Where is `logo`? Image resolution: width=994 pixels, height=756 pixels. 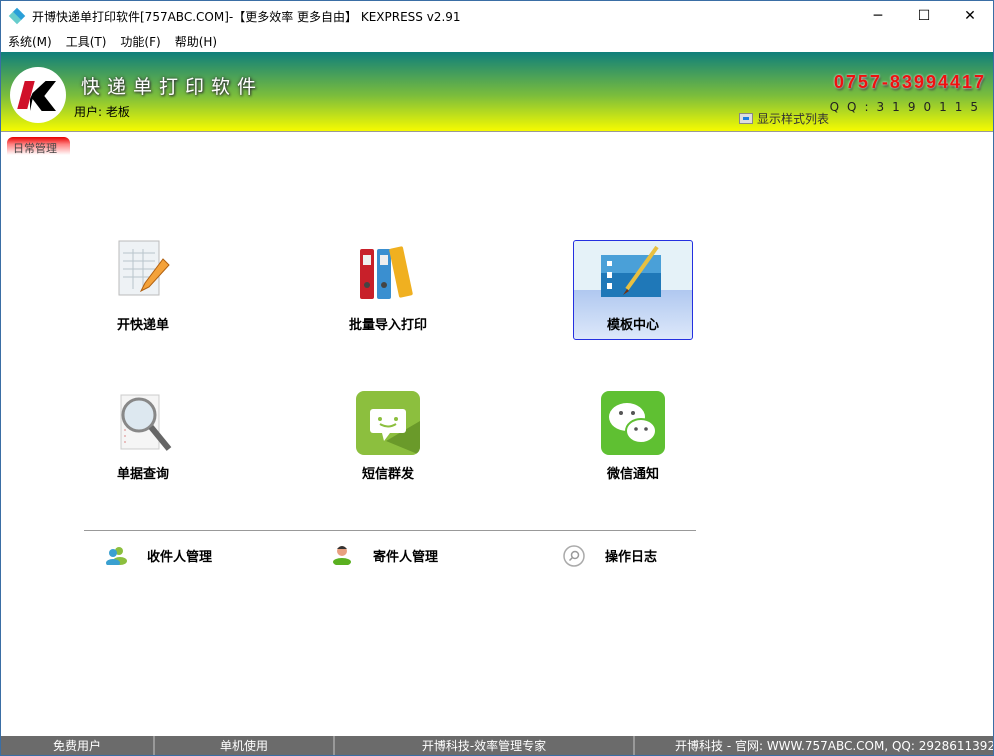 logo is located at coordinates (38, 95).